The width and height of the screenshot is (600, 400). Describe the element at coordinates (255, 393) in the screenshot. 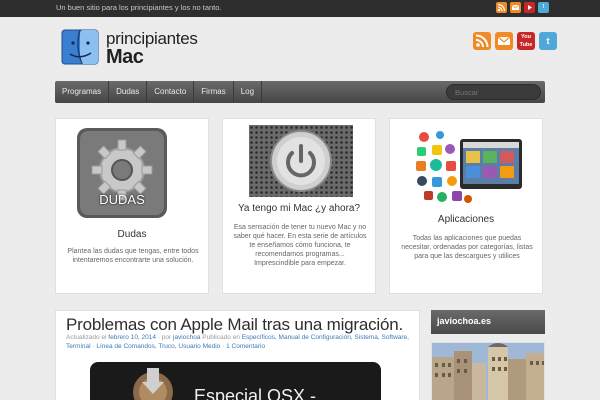

I see `banner-text: Especial OSX -` at that location.